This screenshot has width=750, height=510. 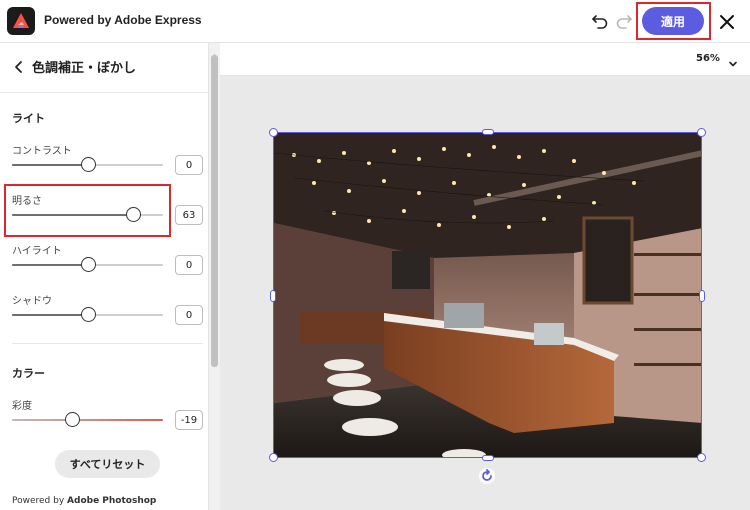 I want to click on saturation-slider, so click(x=87, y=419).